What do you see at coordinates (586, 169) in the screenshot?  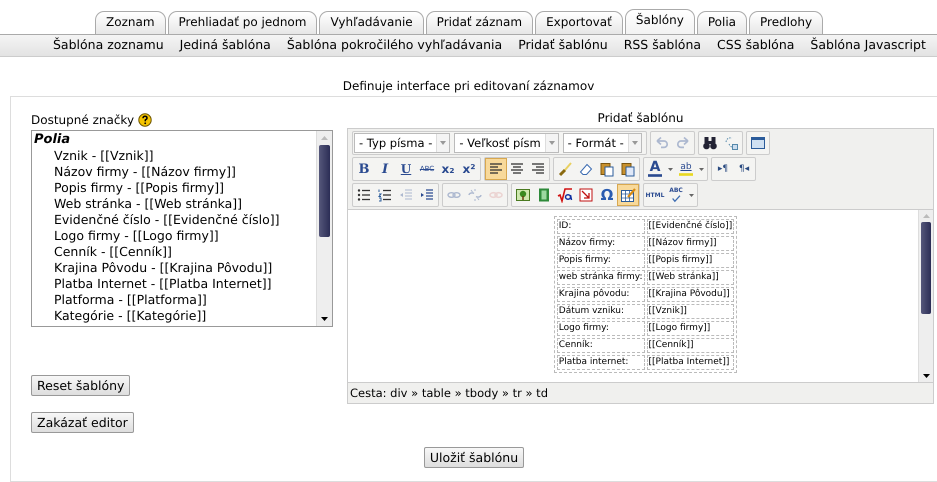 I see `eraser-icon` at bounding box center [586, 169].